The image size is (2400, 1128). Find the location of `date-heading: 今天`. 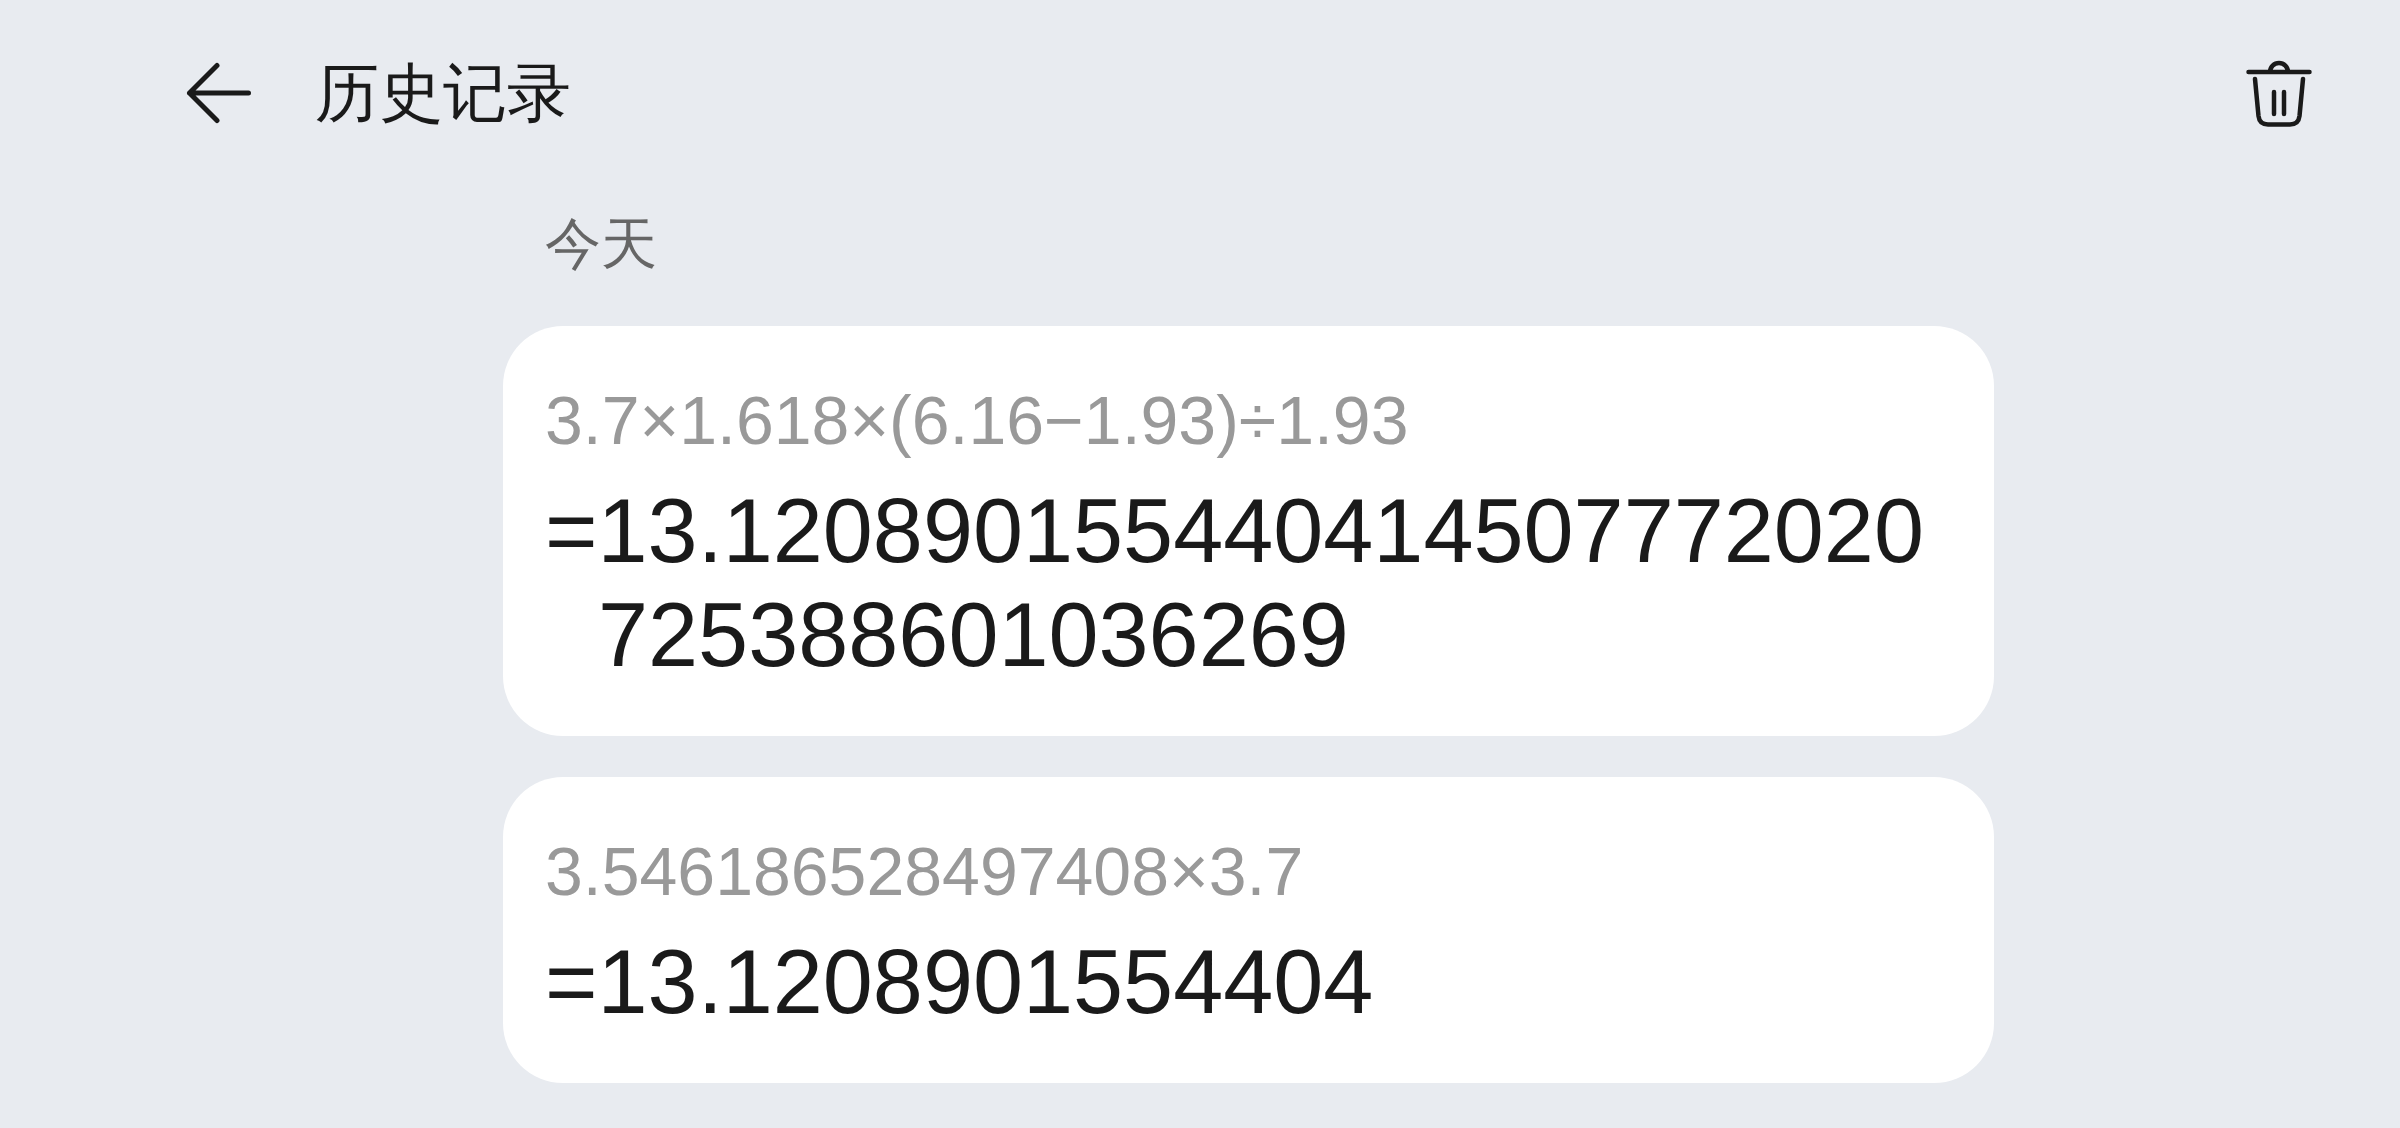

date-heading: 今天 is located at coordinates (601, 244).